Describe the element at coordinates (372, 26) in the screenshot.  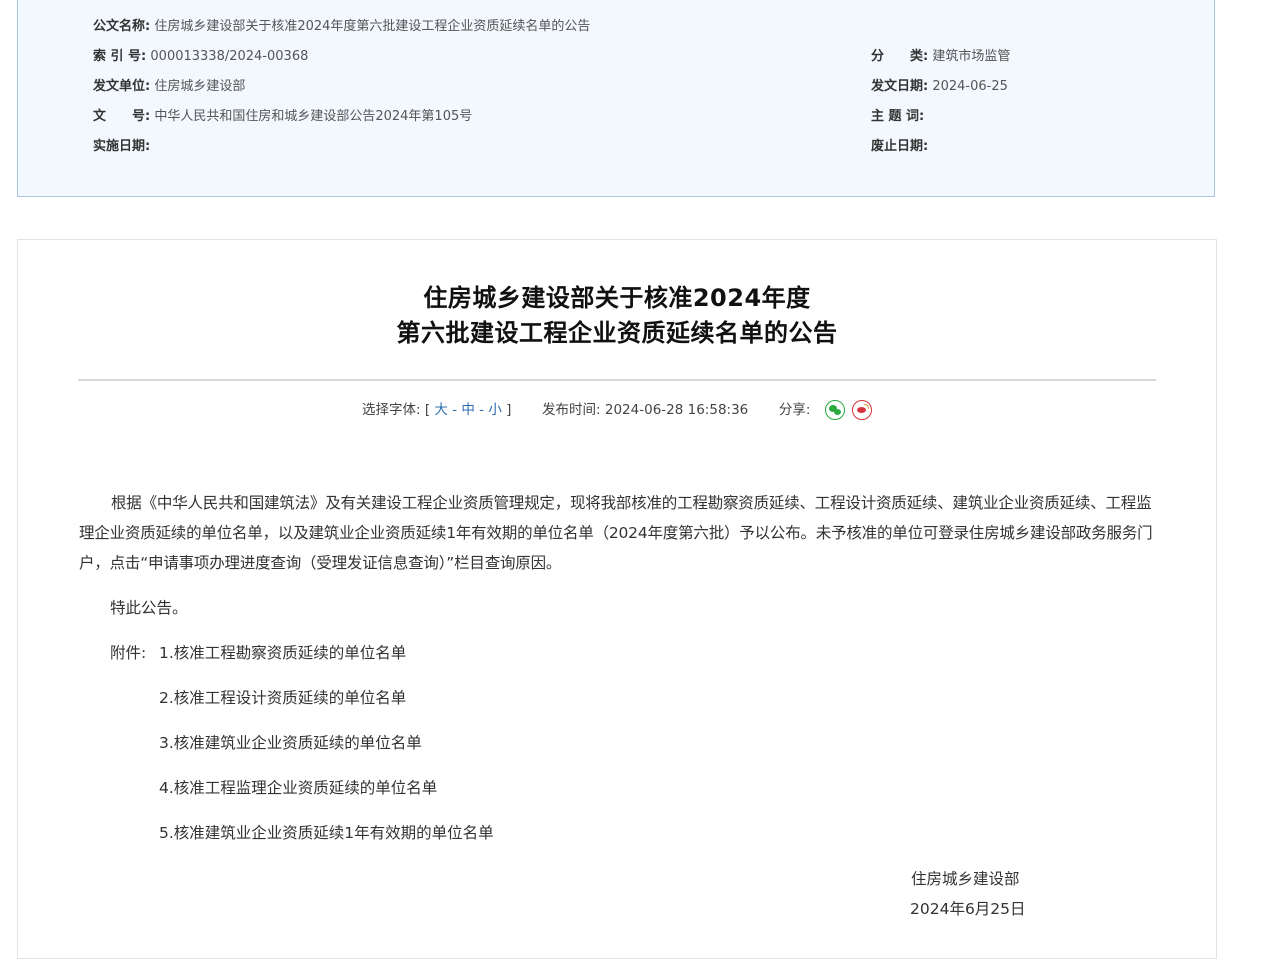
I see `doc-name-value: 住房城乡建设部关于核准2024年度第六批建设工程企业资质延续名单的公告` at that location.